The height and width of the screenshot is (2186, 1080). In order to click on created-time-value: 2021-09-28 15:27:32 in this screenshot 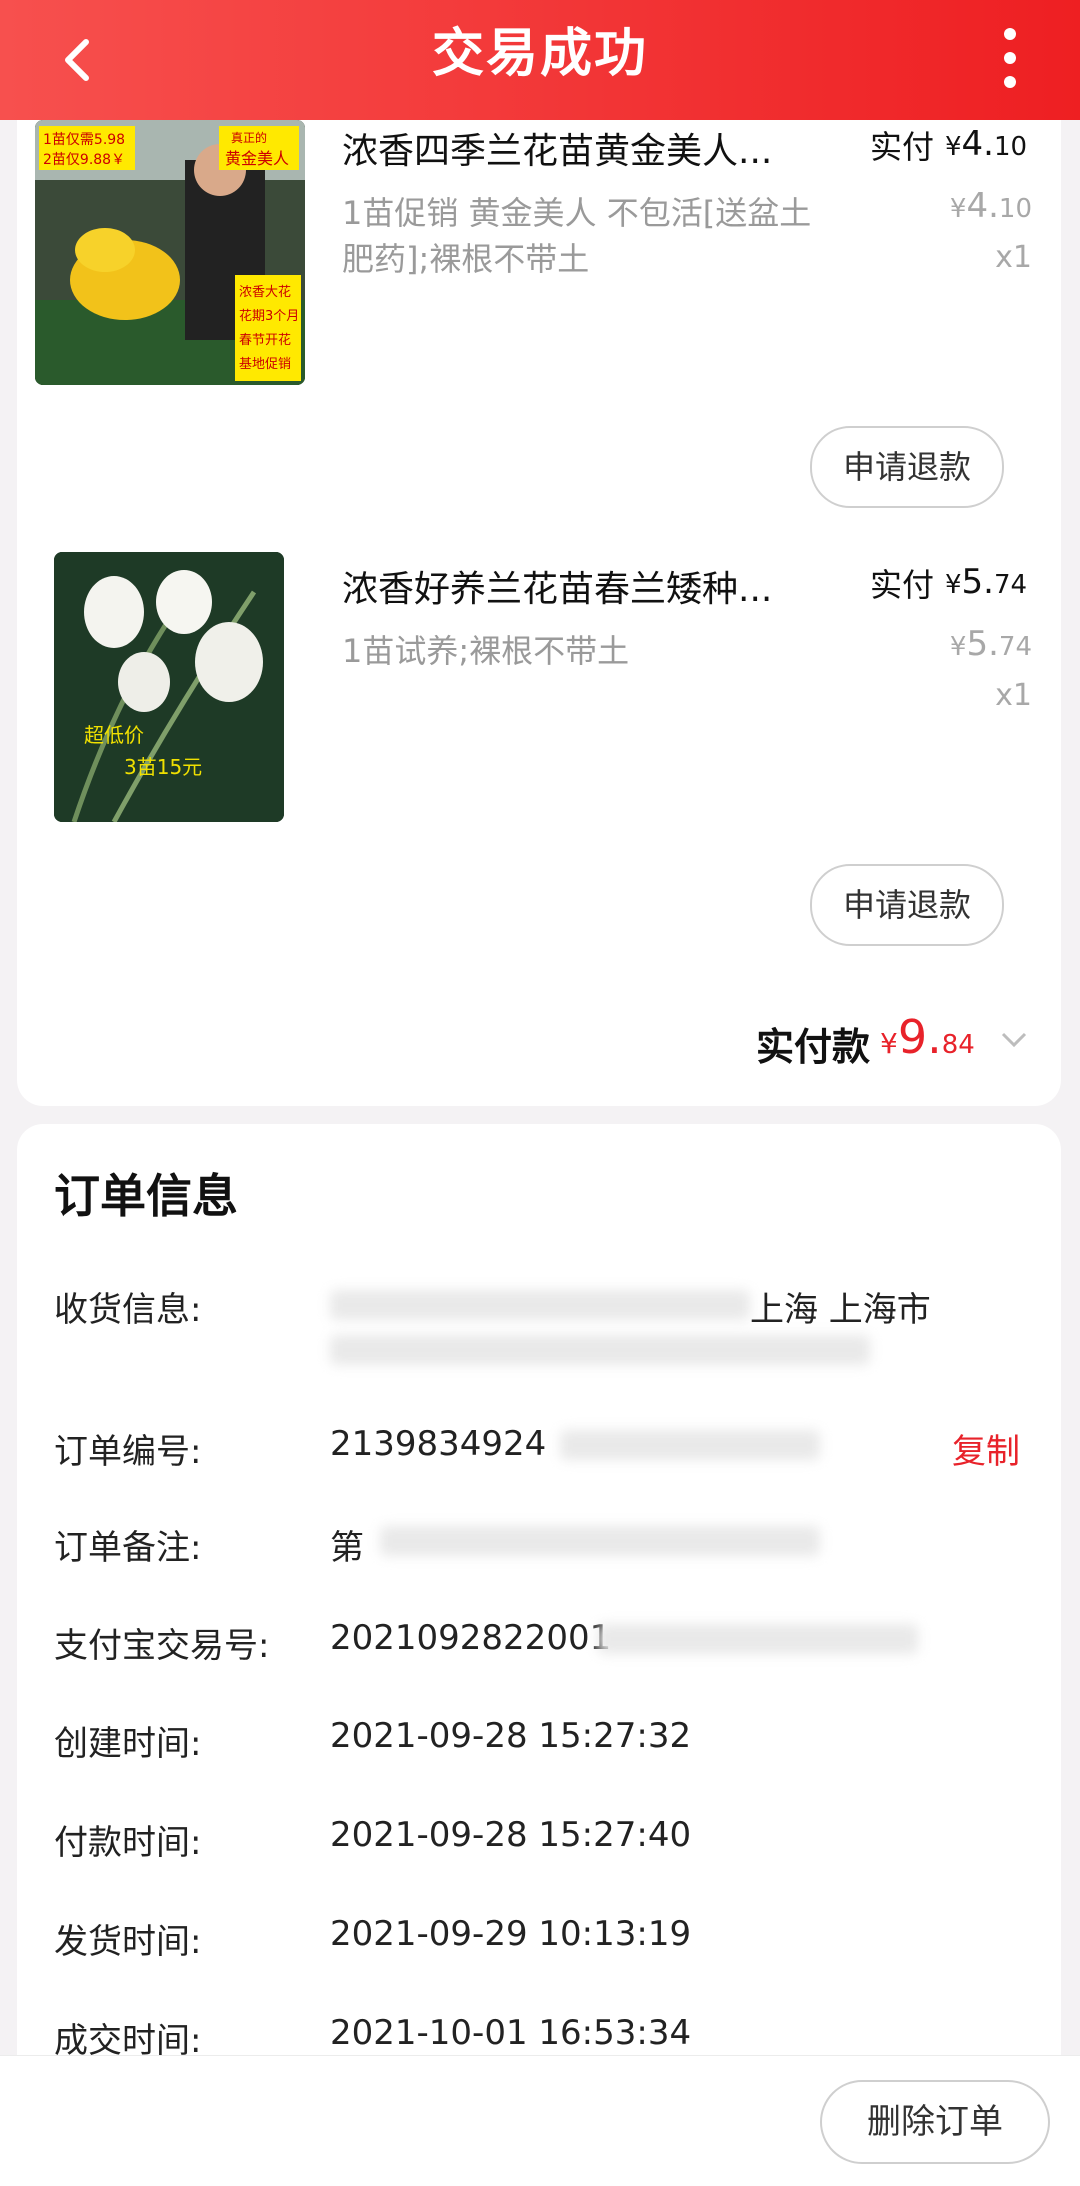, I will do `click(511, 1736)`.